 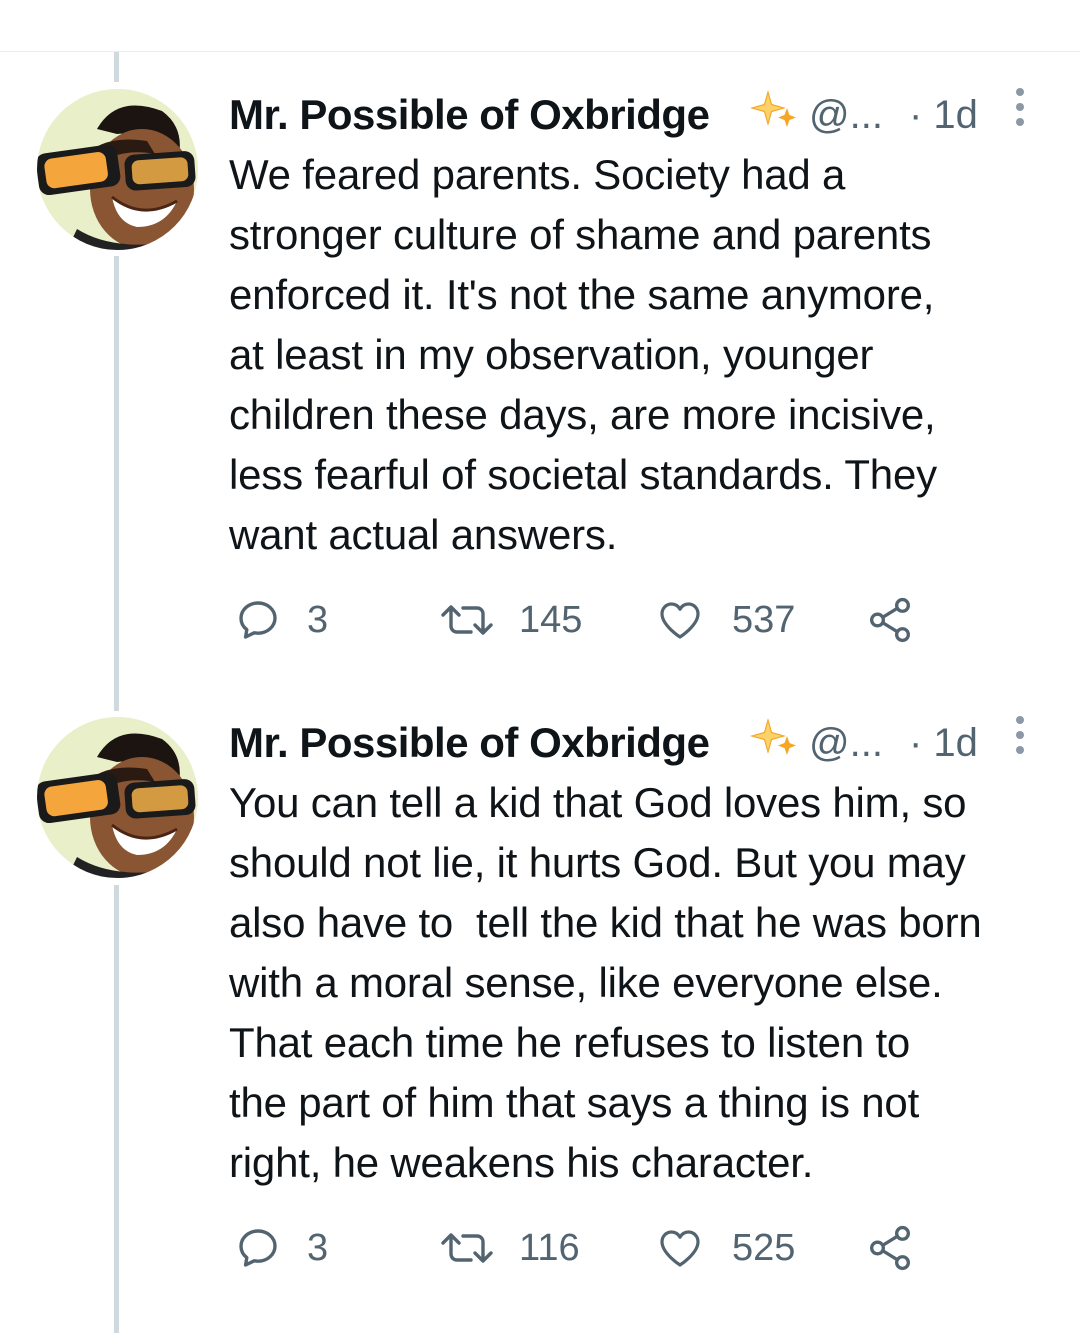 What do you see at coordinates (423, 534) in the screenshot?
I see `tweet-text-line: want actual answers.` at bounding box center [423, 534].